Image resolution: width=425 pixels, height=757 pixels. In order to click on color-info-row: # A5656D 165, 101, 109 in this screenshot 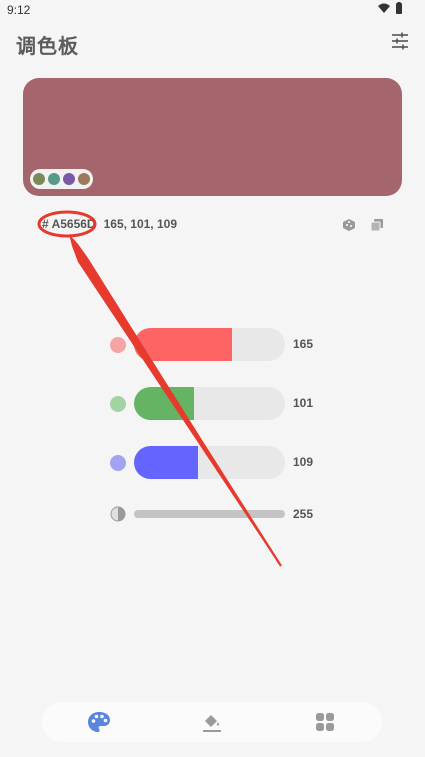, I will do `click(109, 224)`.